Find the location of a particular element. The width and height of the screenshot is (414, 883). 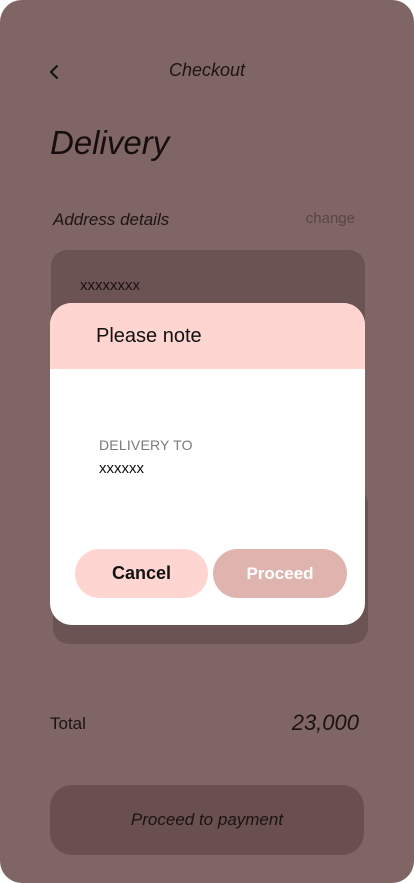

proceed-button: Proceed is located at coordinates (280, 573).